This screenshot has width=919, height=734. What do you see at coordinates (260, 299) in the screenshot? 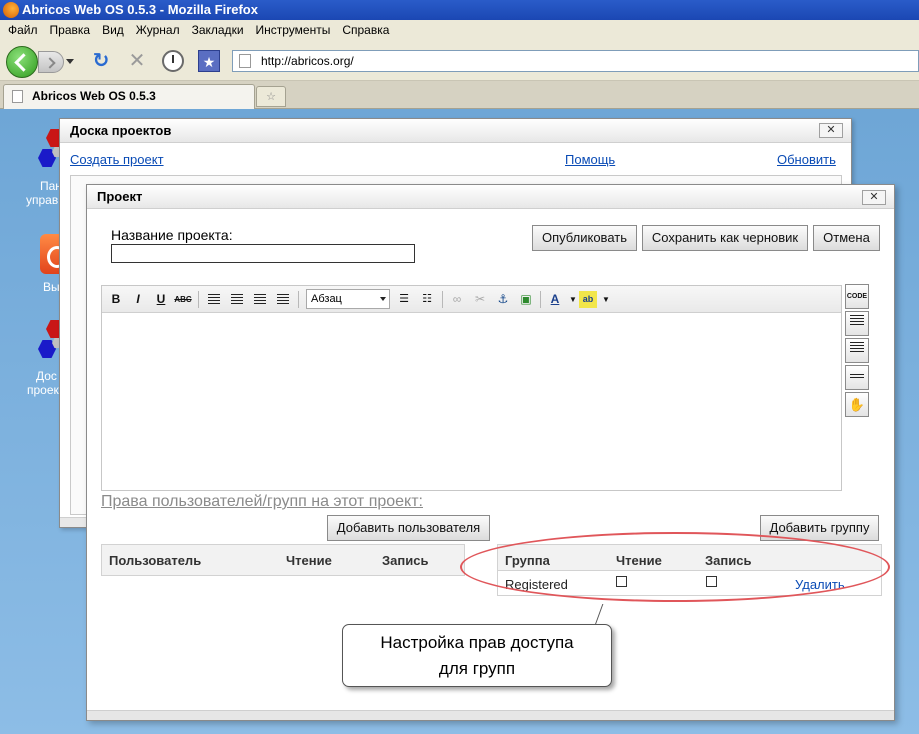
I see `align-right-icon` at bounding box center [260, 299].